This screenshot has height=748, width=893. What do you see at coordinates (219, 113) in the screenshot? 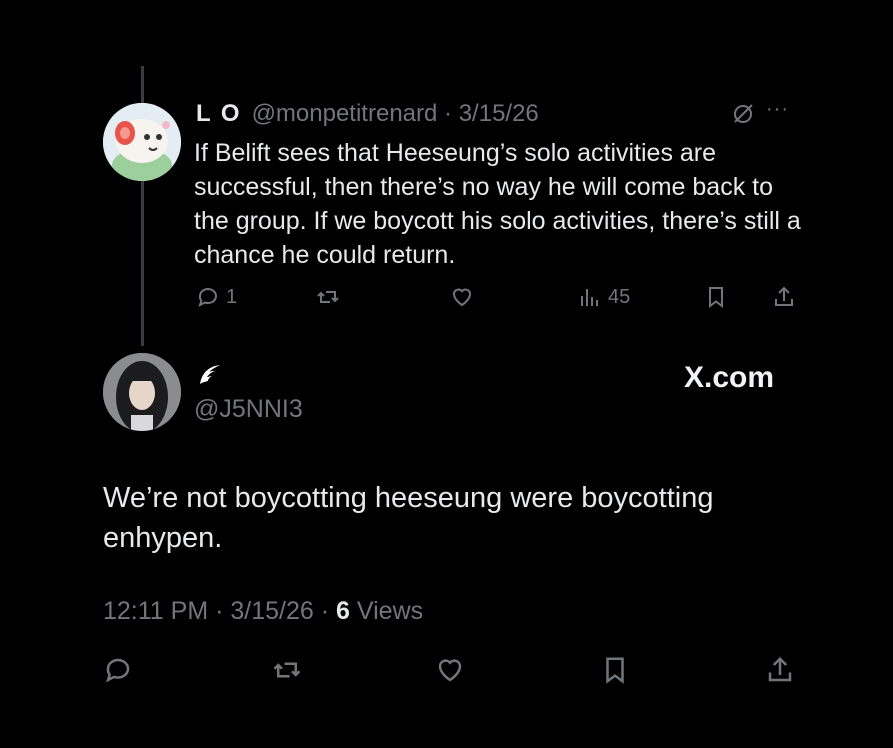
I see `display-name: L O` at bounding box center [219, 113].